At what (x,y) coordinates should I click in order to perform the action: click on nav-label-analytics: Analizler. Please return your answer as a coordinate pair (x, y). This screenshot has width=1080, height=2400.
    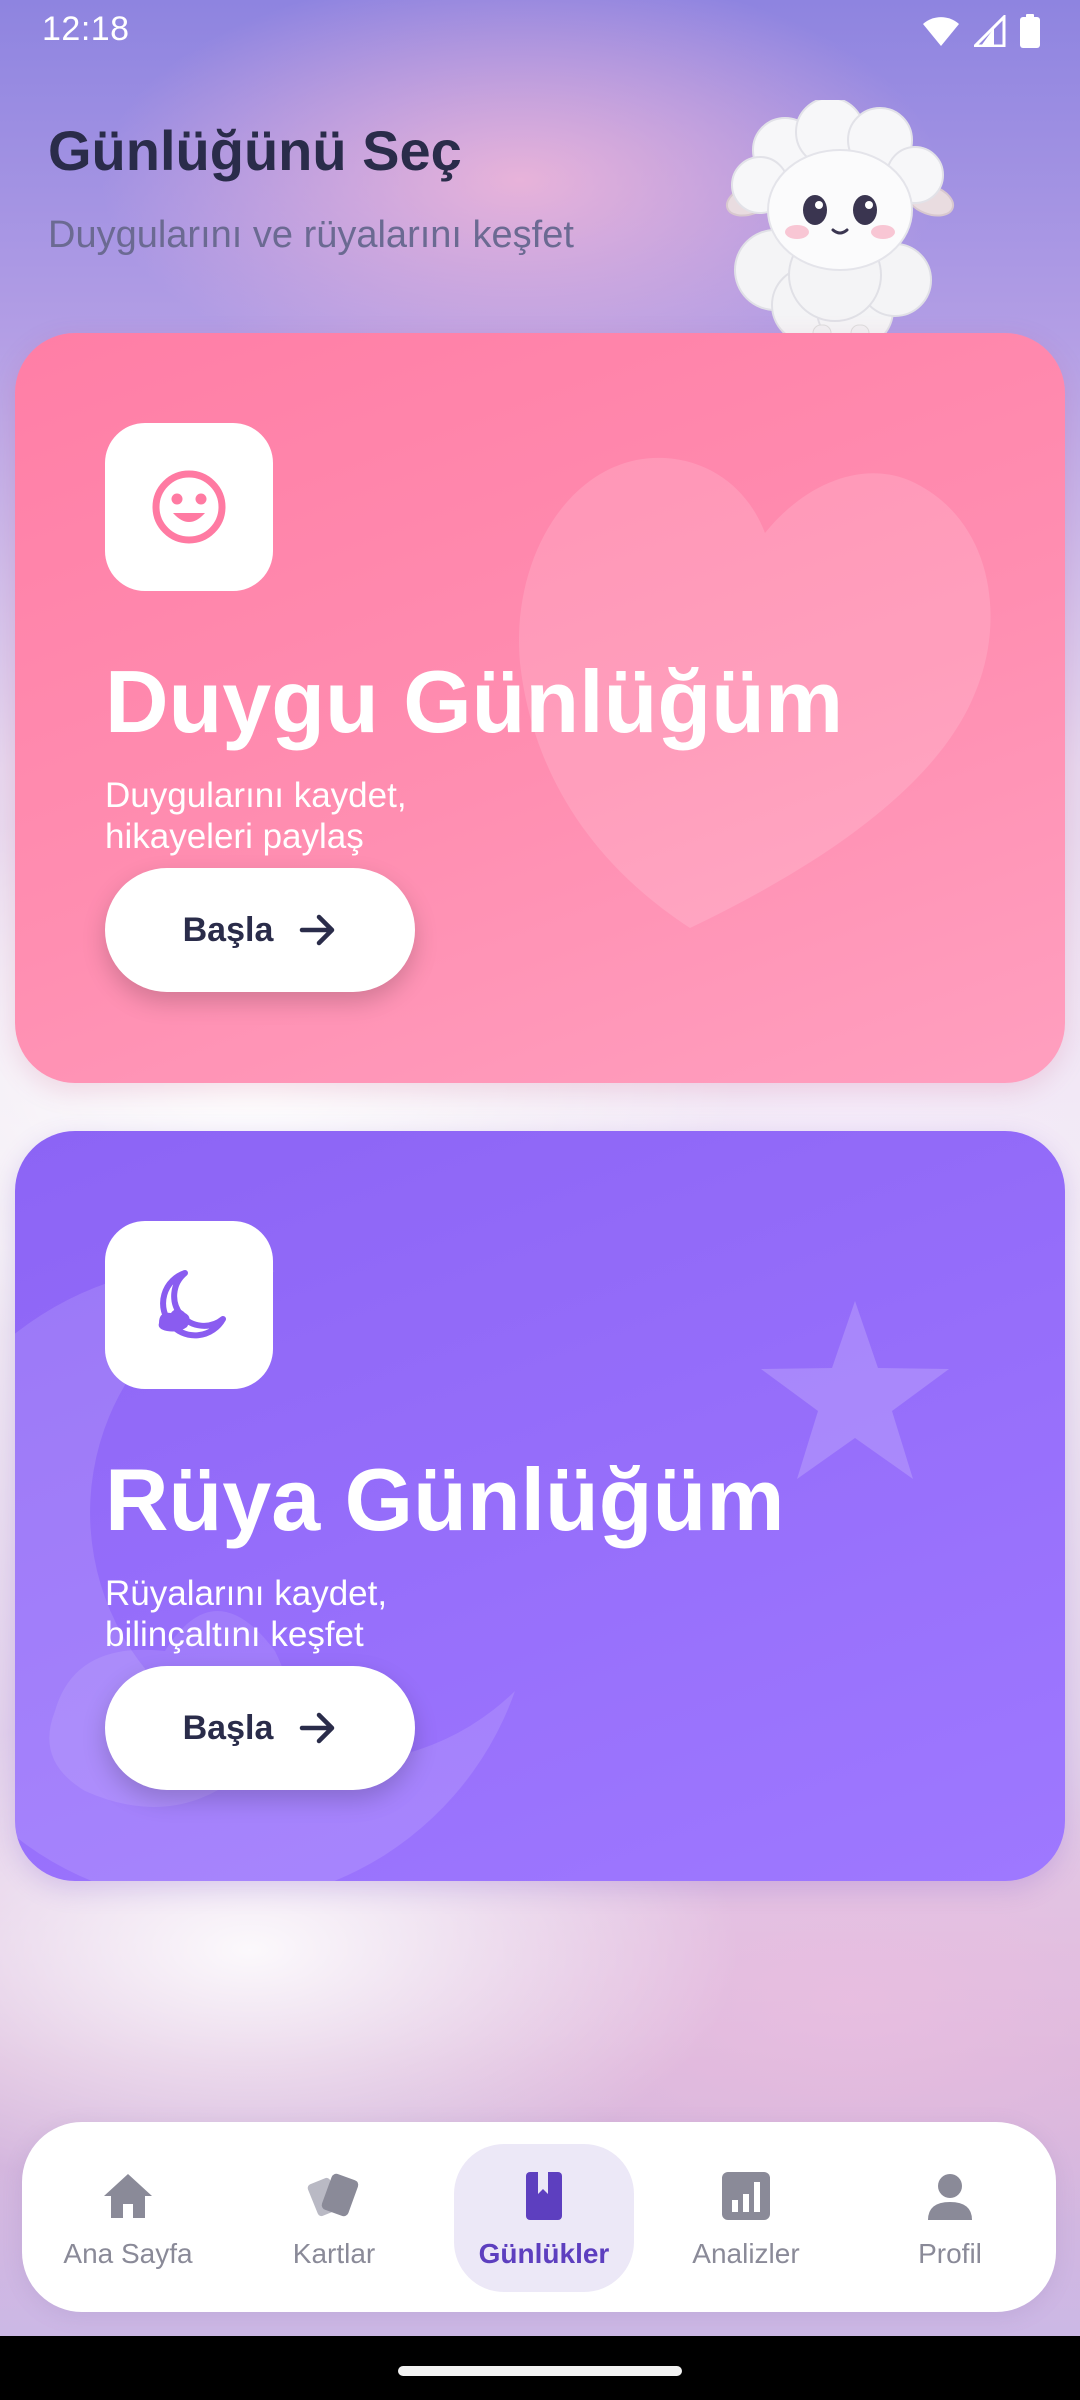
    Looking at the image, I should click on (746, 2253).